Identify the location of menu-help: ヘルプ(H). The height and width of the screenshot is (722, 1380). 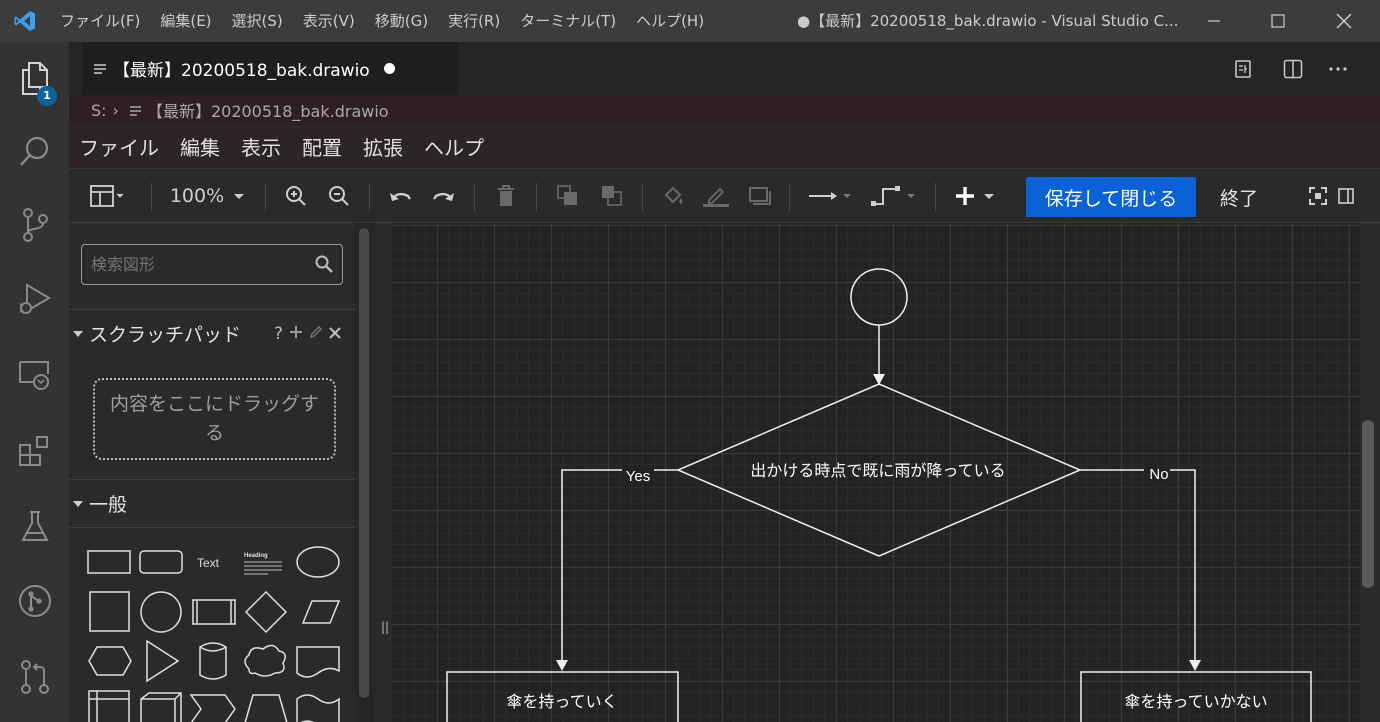
(670, 21).